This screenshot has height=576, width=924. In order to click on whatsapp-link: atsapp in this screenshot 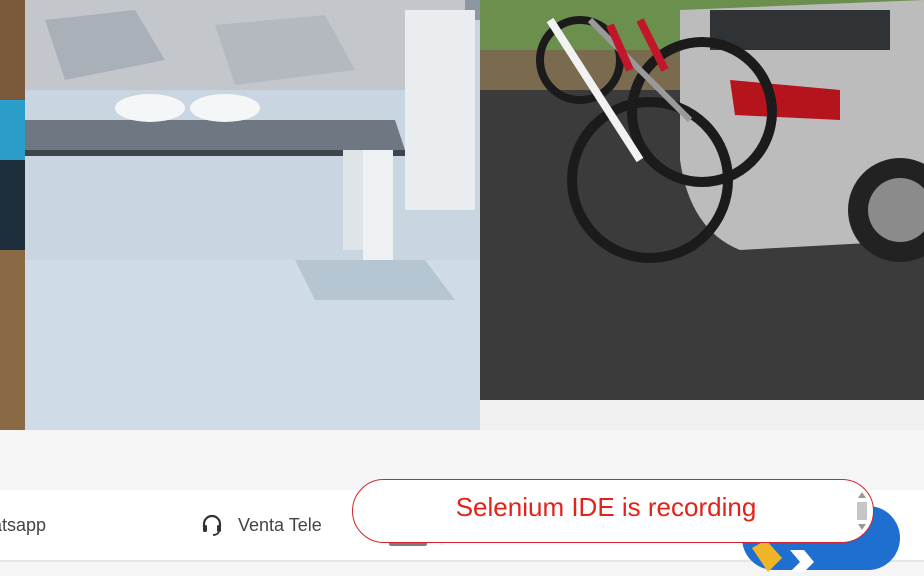, I will do `click(90, 525)`.